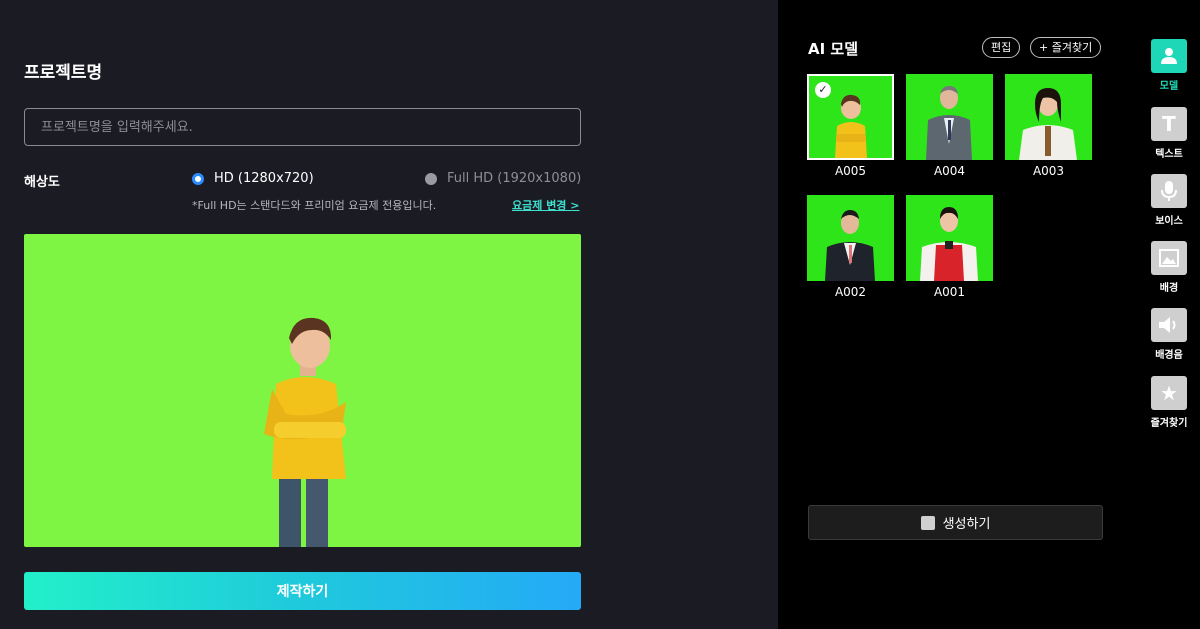  I want to click on resolution-fullhd-label: Full HD (1920x1080), so click(514, 178).